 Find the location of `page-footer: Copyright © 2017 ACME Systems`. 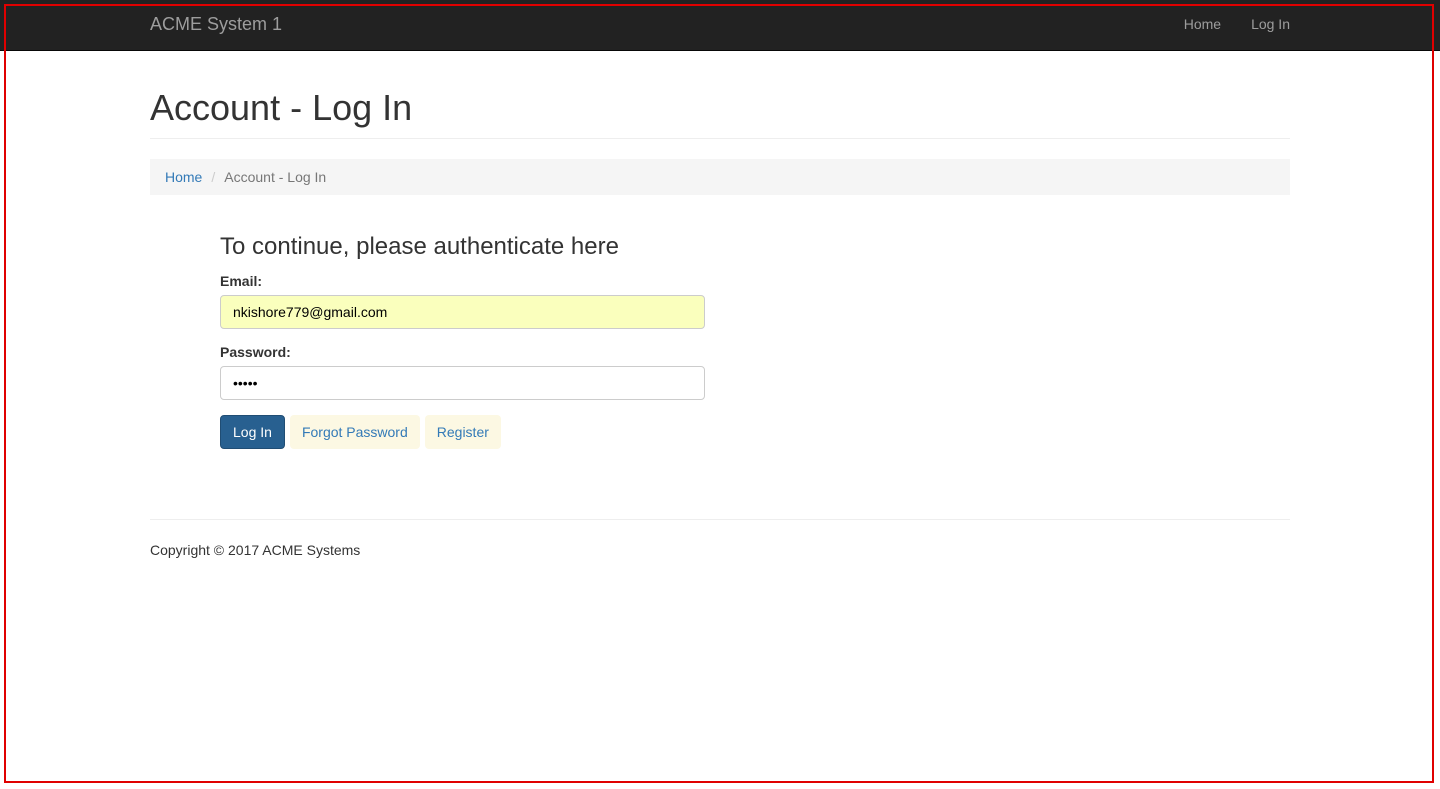

page-footer: Copyright © 2017 ACME Systems is located at coordinates (720, 538).